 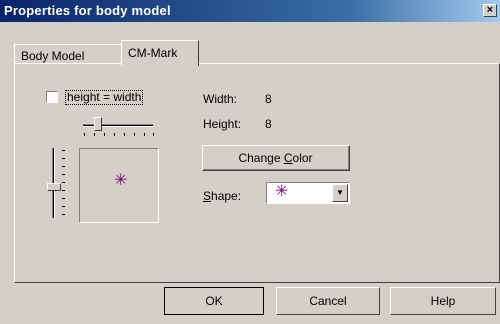 I want to click on shape-mnemonic: S, so click(x=207, y=196).